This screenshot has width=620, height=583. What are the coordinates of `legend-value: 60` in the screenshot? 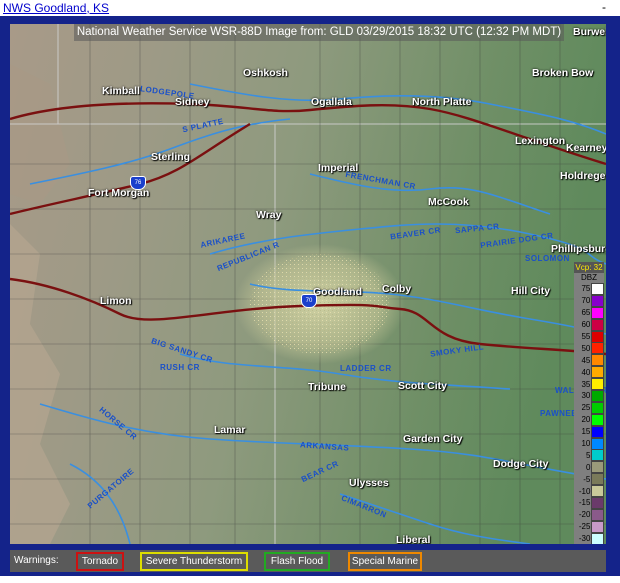 It's located at (586, 325).